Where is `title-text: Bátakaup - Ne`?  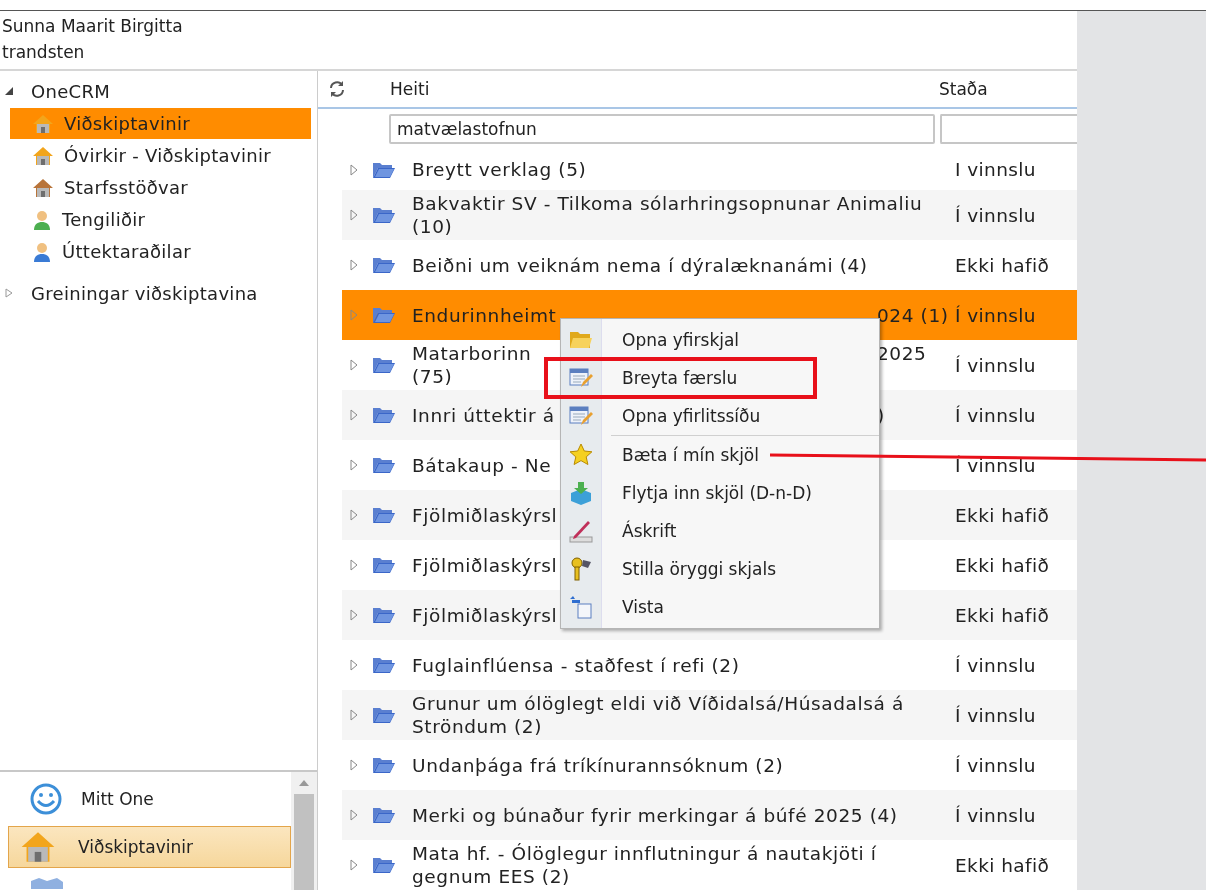 title-text: Bátakaup - Ne is located at coordinates (482, 465).